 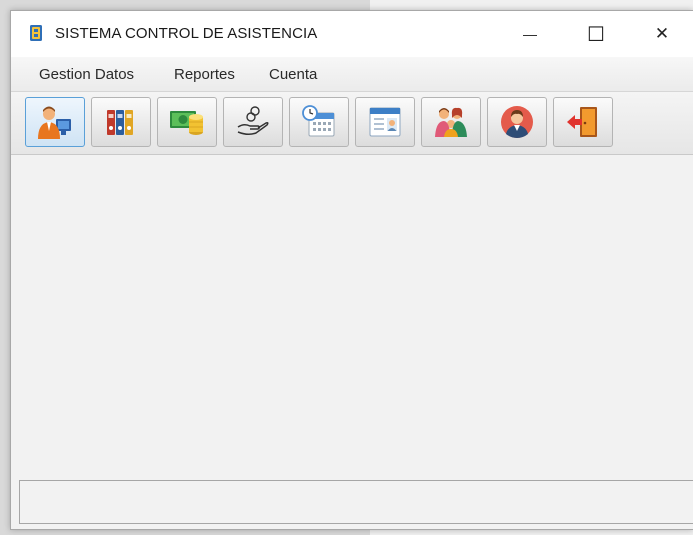 I want to click on close-icon: ✕, so click(x=662, y=33).